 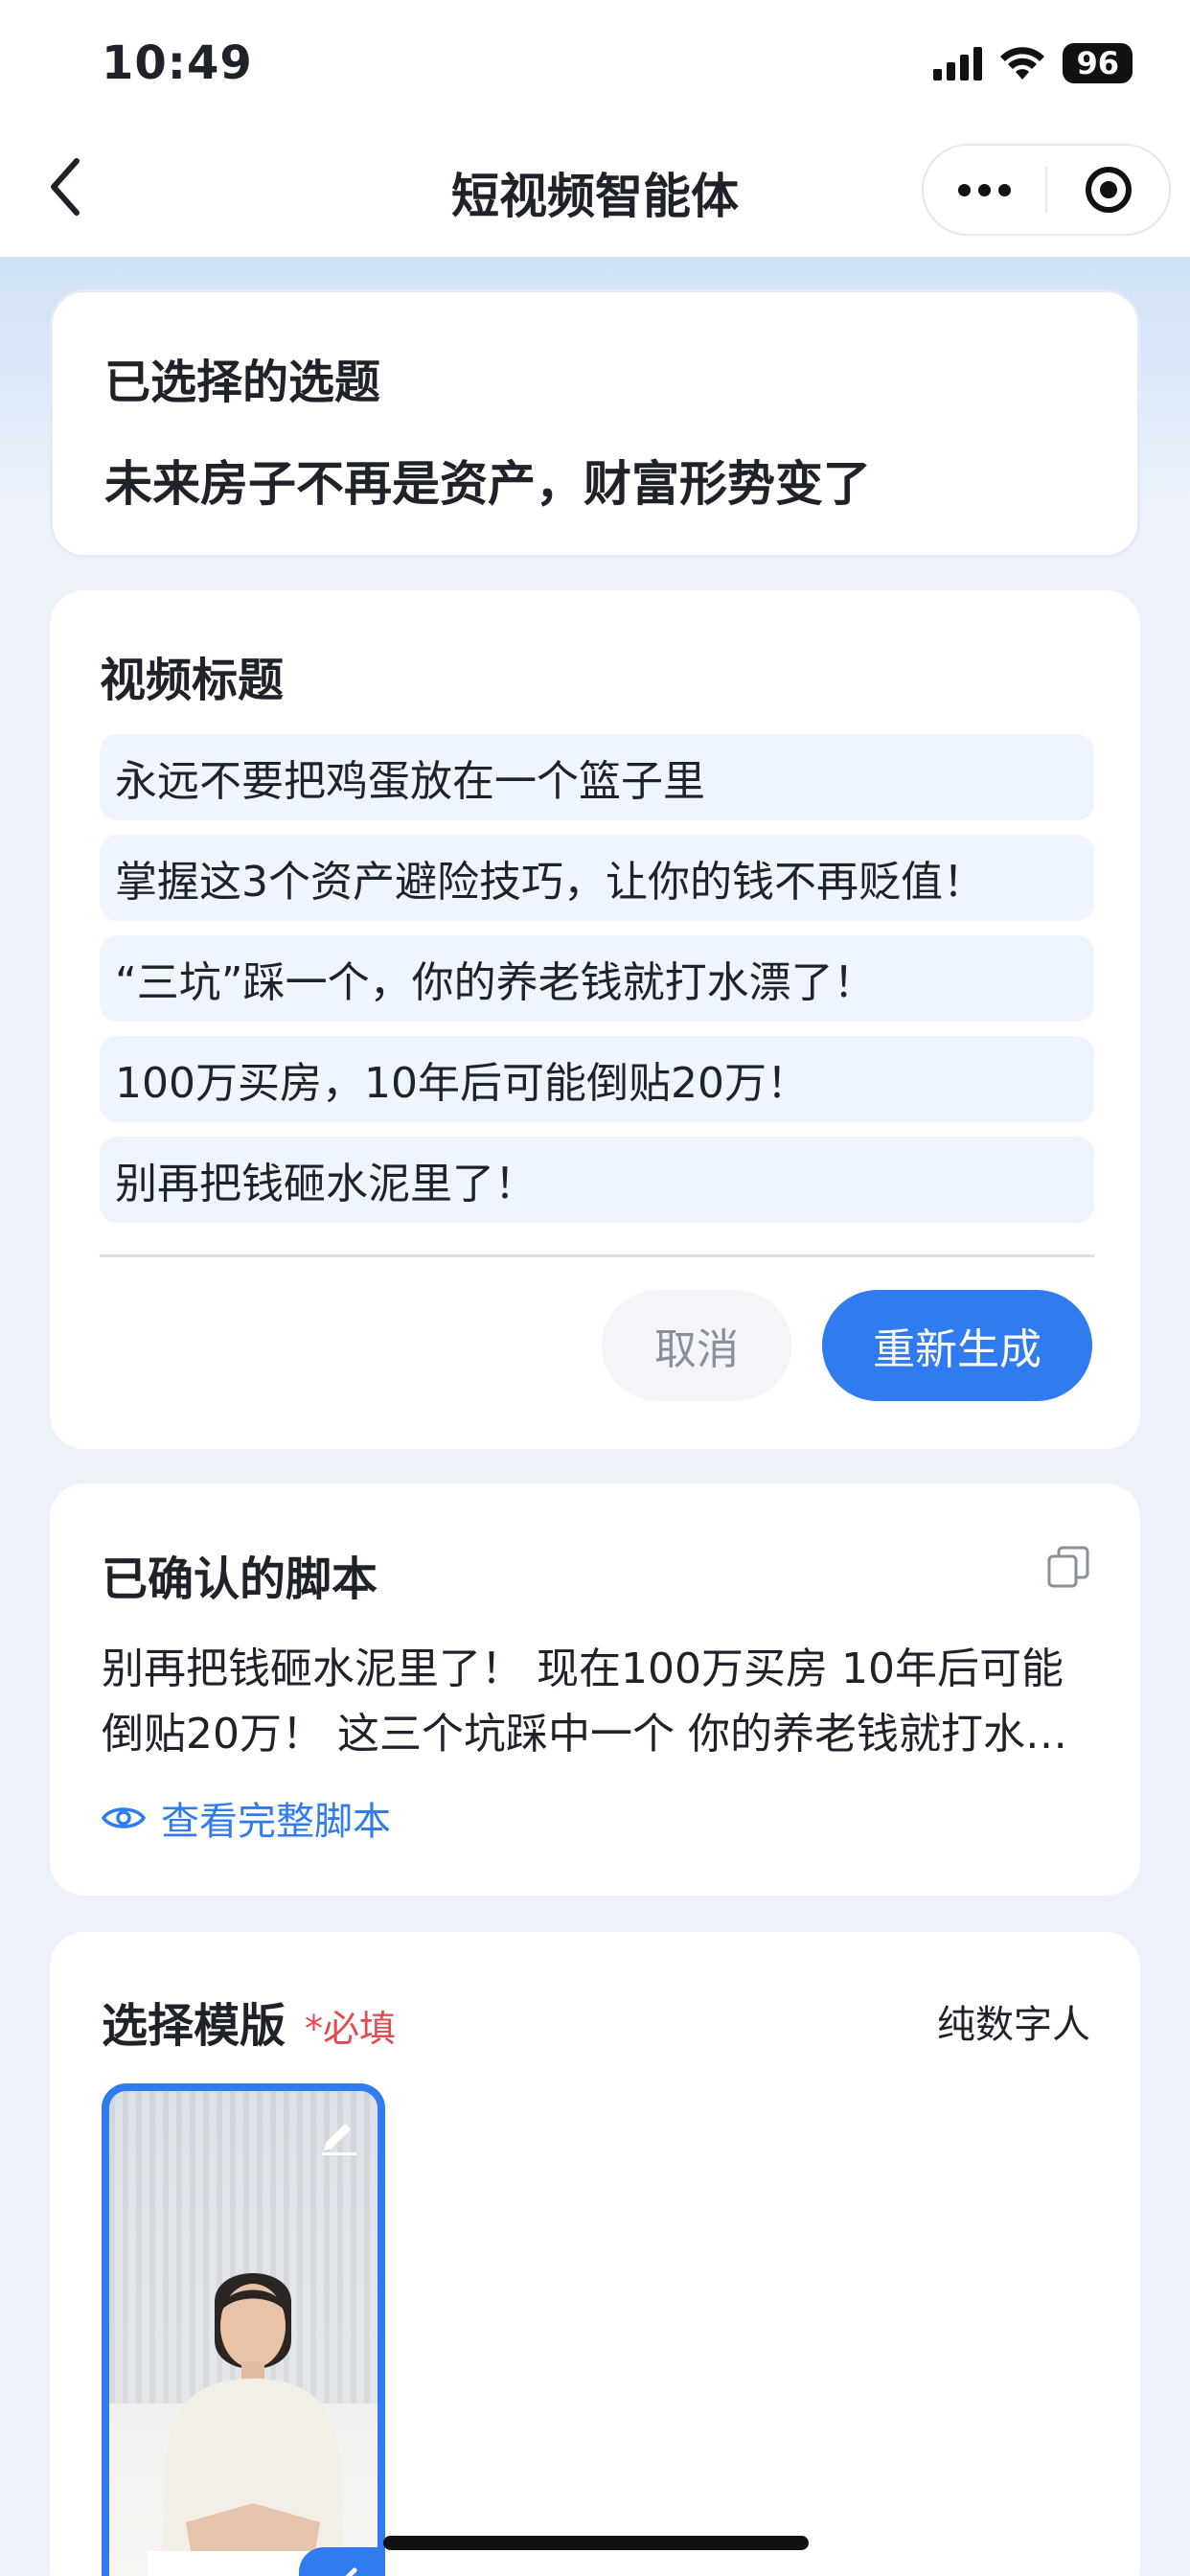 What do you see at coordinates (1068, 1567) in the screenshot?
I see `copy-icon` at bounding box center [1068, 1567].